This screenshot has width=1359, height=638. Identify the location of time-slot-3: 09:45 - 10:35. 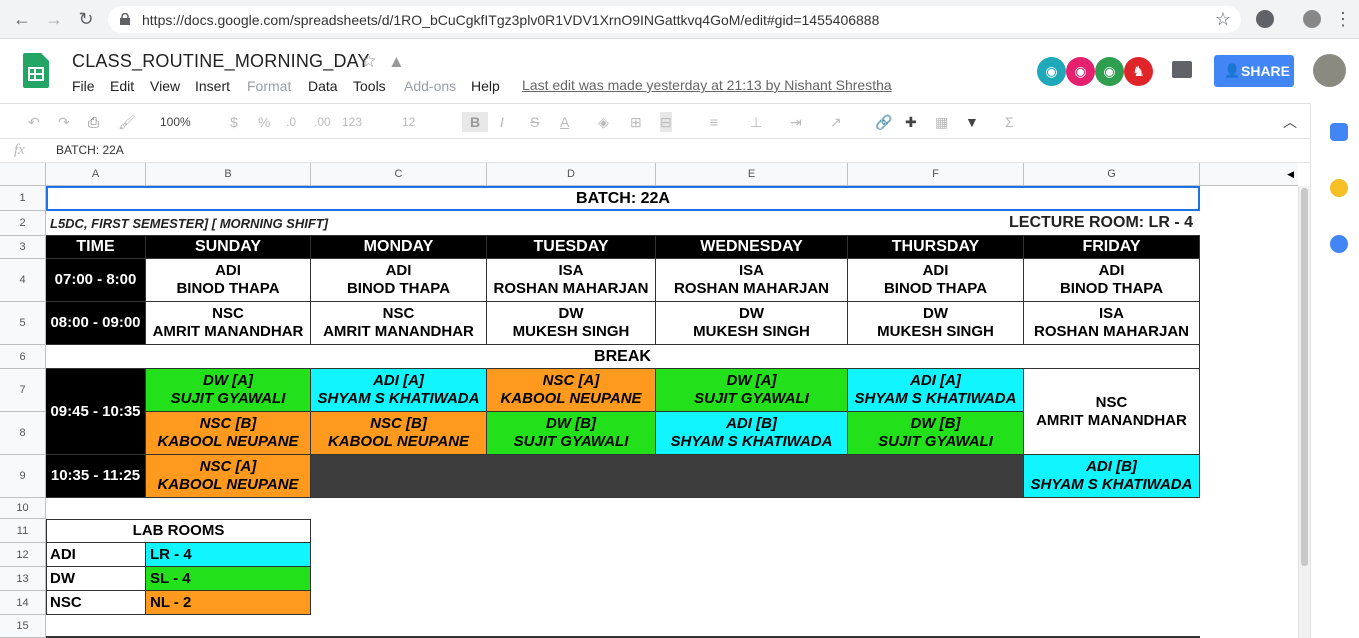
(96, 412).